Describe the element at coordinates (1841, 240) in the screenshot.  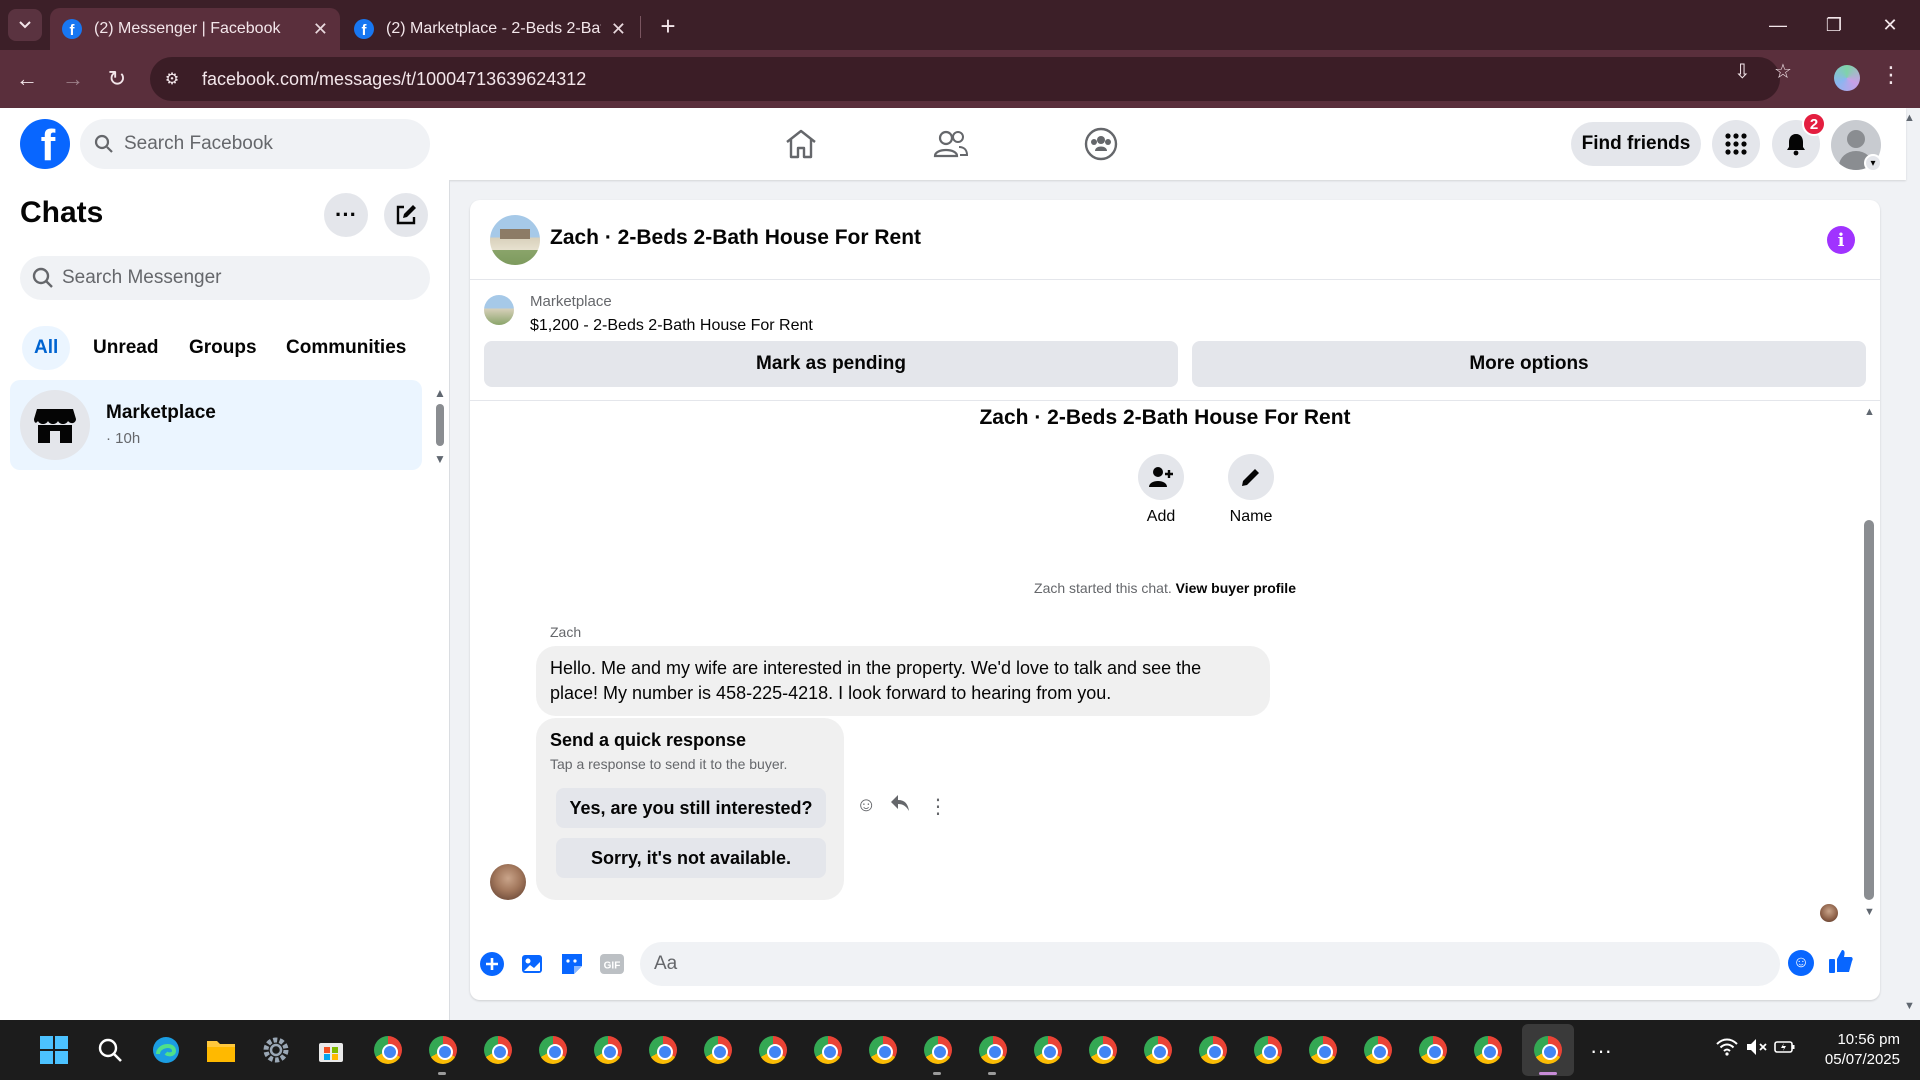
I see `conversation-info-icon: i` at that location.